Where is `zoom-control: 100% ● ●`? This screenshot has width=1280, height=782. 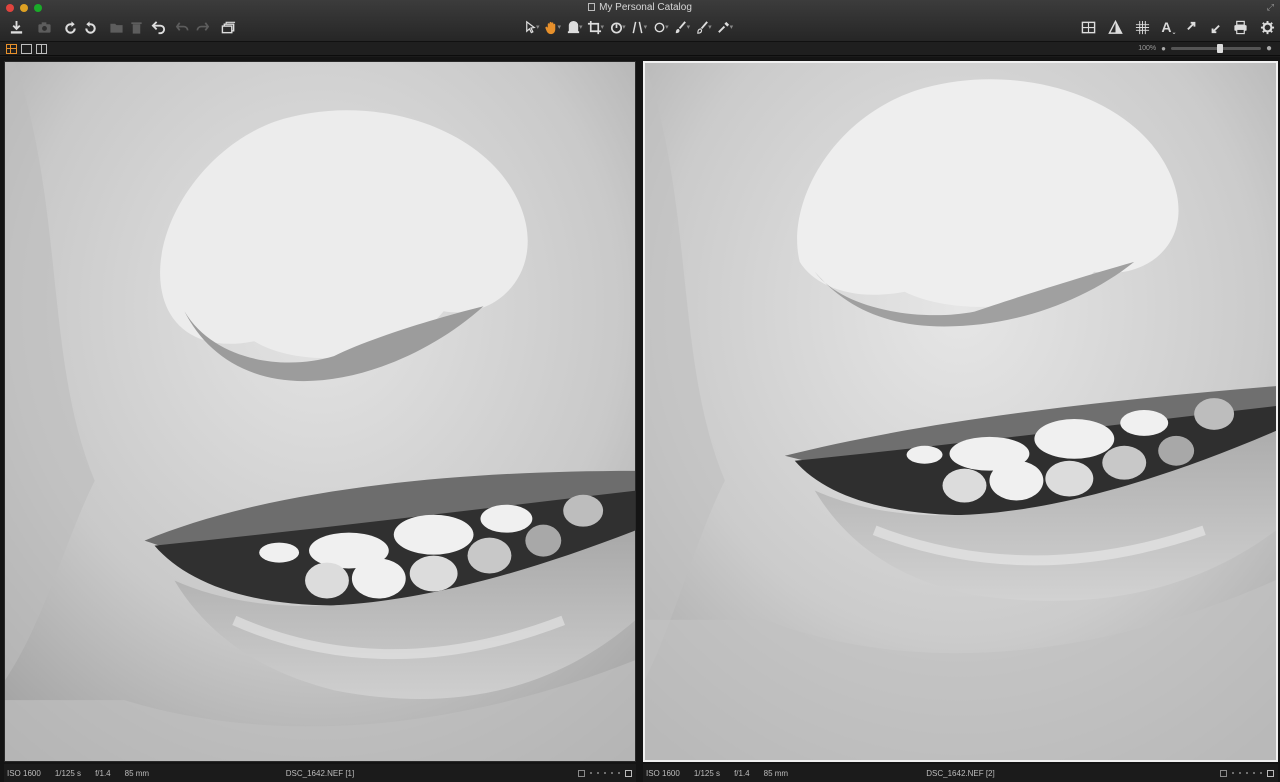 zoom-control: 100% ● ● is located at coordinates (1205, 48).